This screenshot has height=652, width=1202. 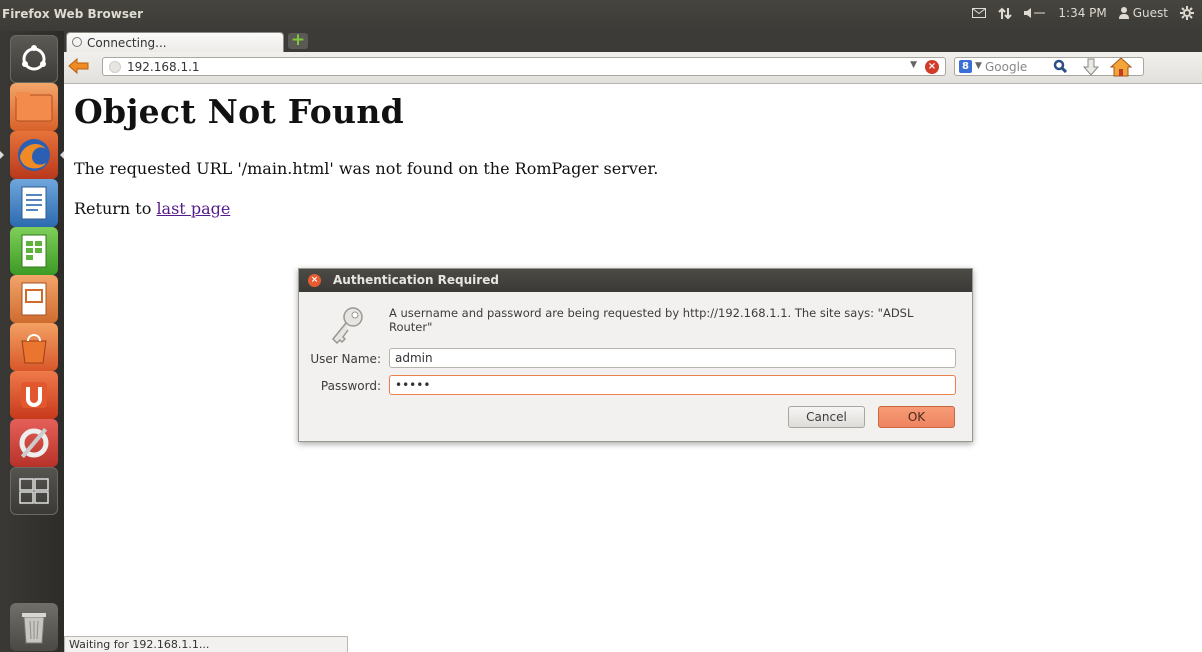 I want to click on writer-icon, so click(x=34, y=203).